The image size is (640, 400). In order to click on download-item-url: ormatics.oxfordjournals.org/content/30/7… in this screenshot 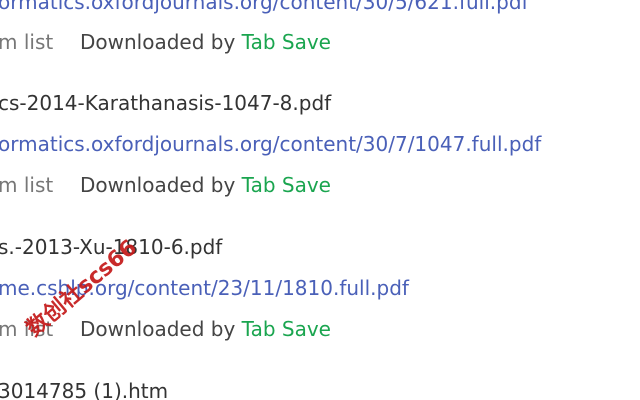, I will do `click(270, 144)`.